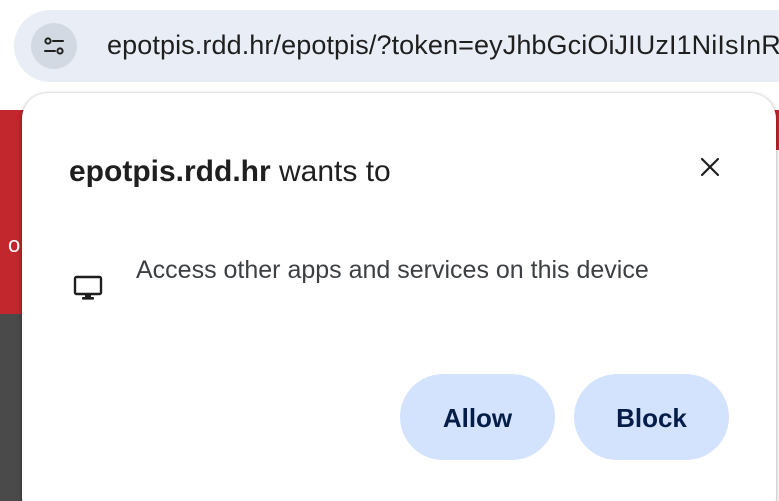 The height and width of the screenshot is (501, 779). What do you see at coordinates (651, 417) in the screenshot?
I see `block-button: Block` at bounding box center [651, 417].